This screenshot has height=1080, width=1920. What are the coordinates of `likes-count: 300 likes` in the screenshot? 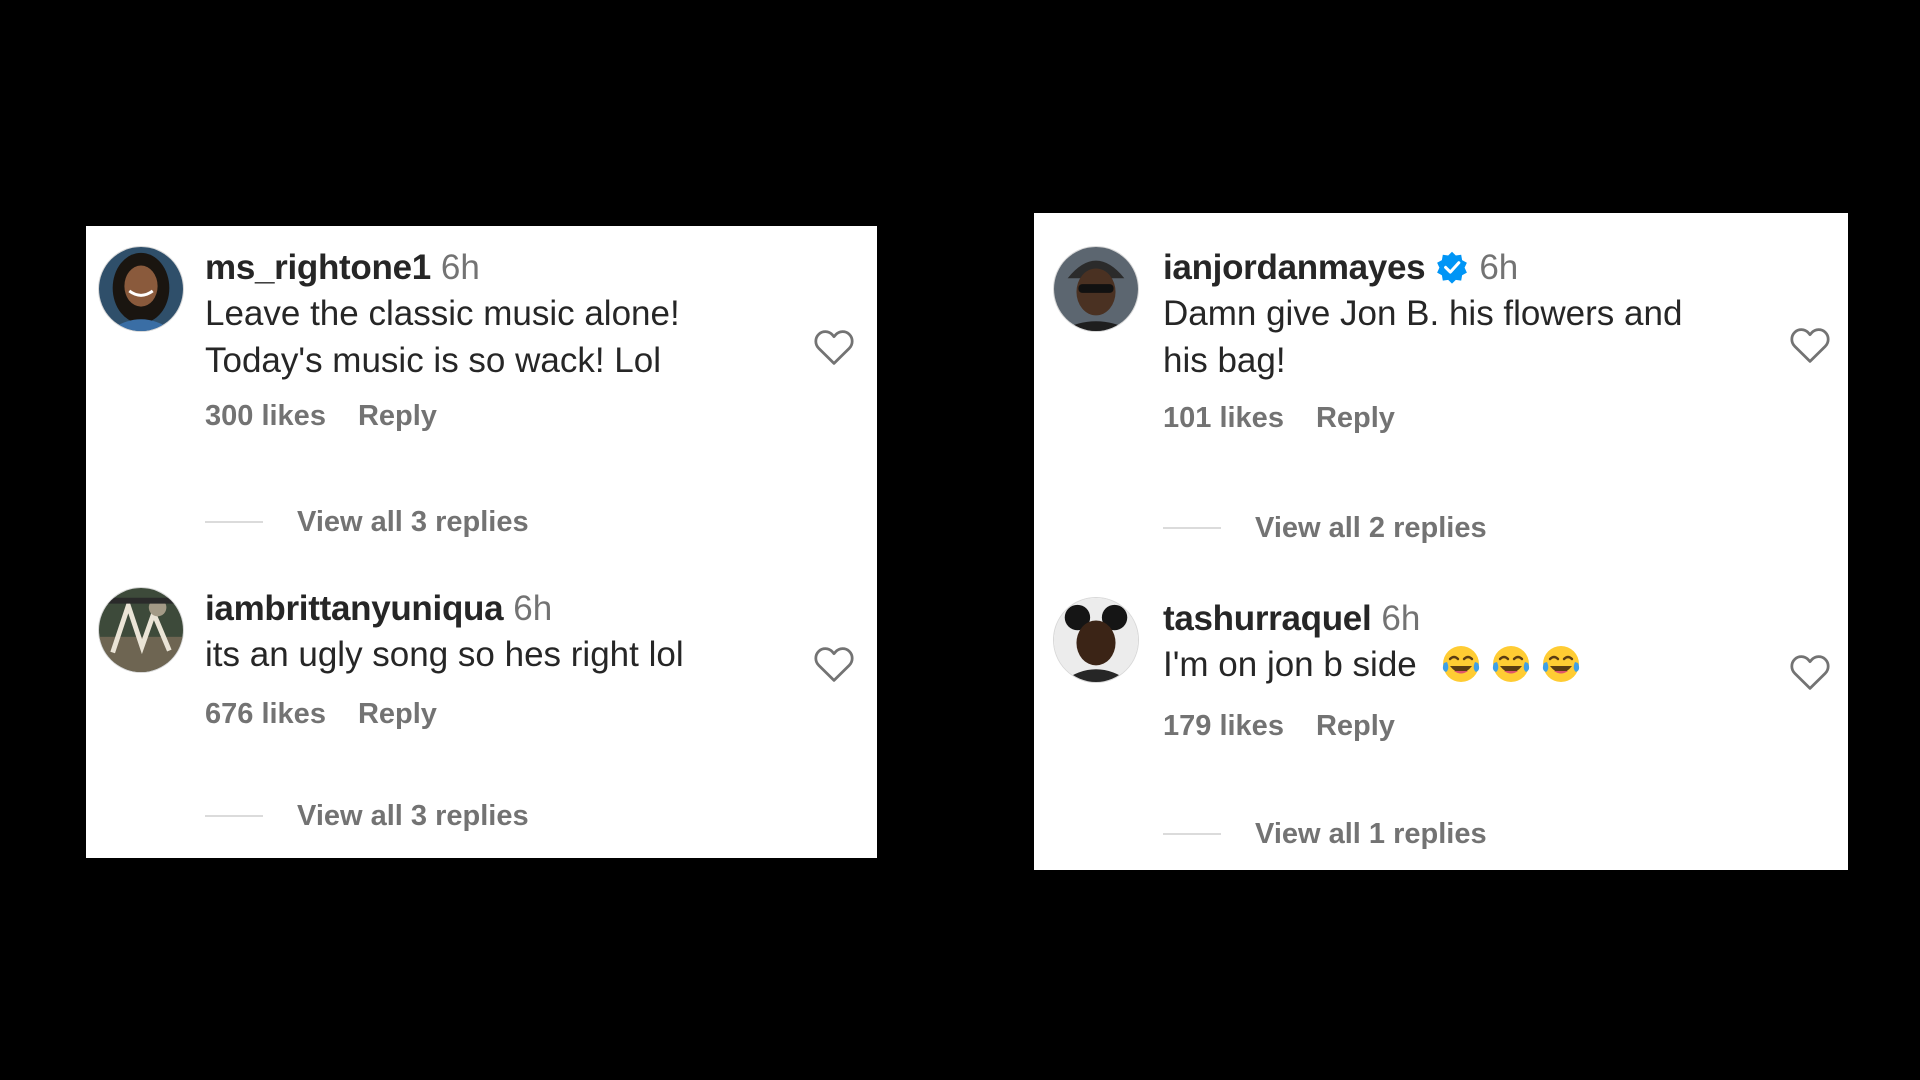 It's located at (265, 416).